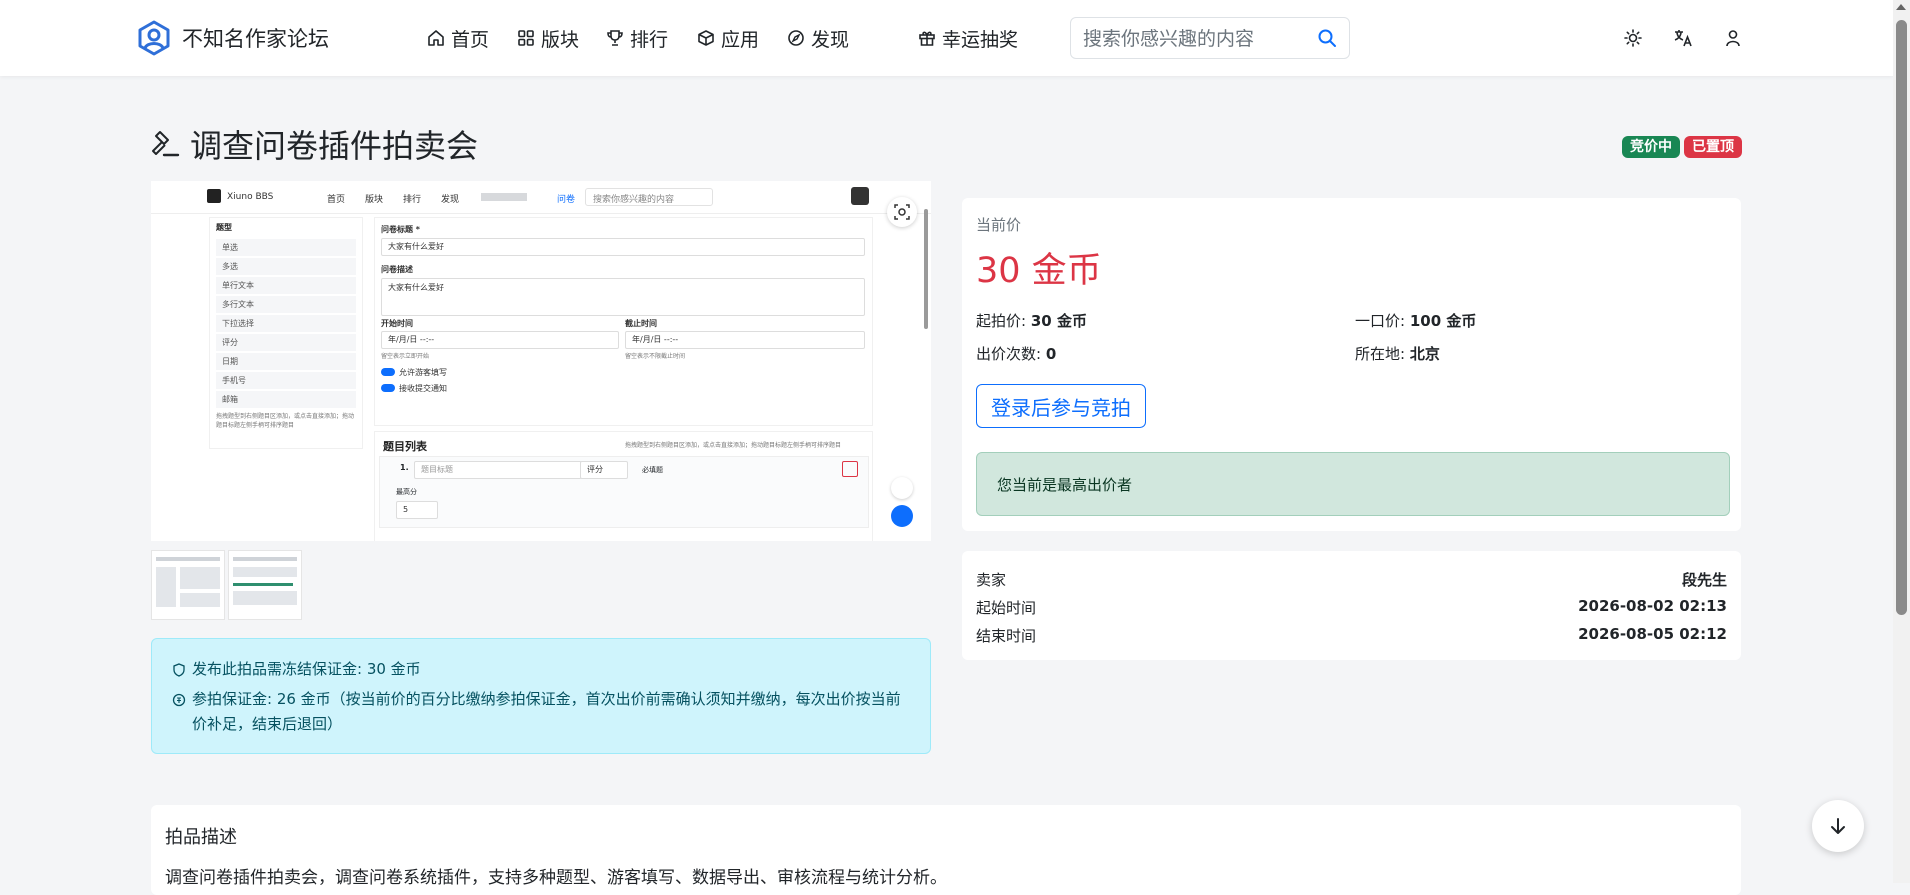  I want to click on search-box, so click(1210, 38).